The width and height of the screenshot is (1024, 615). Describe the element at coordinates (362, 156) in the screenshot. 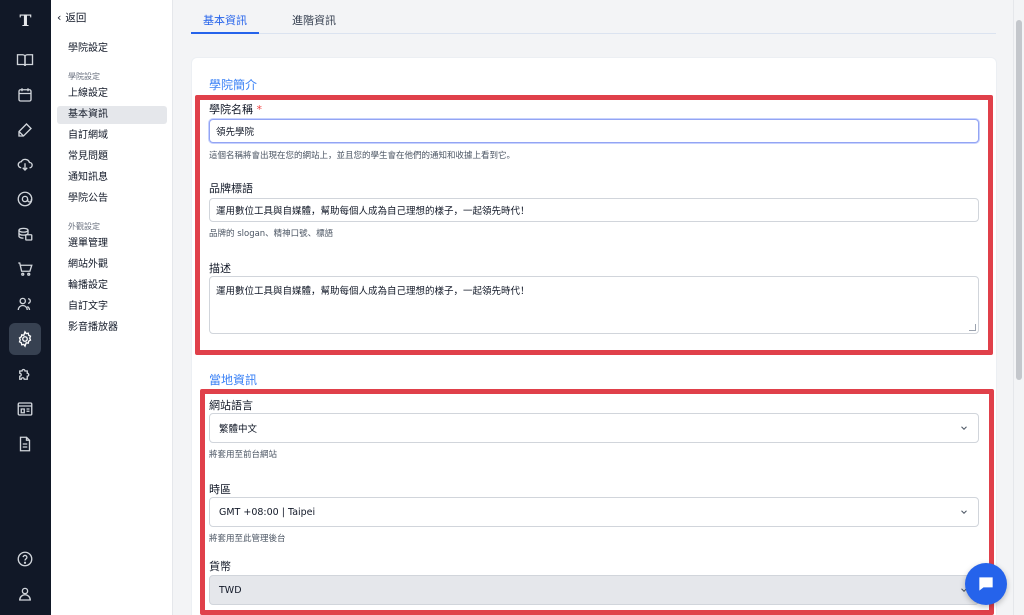

I see `academy-name-hint: 這個名稱將會出現在您的網站上，並且您的學生會在他們的通知和收據上看到它。` at that location.